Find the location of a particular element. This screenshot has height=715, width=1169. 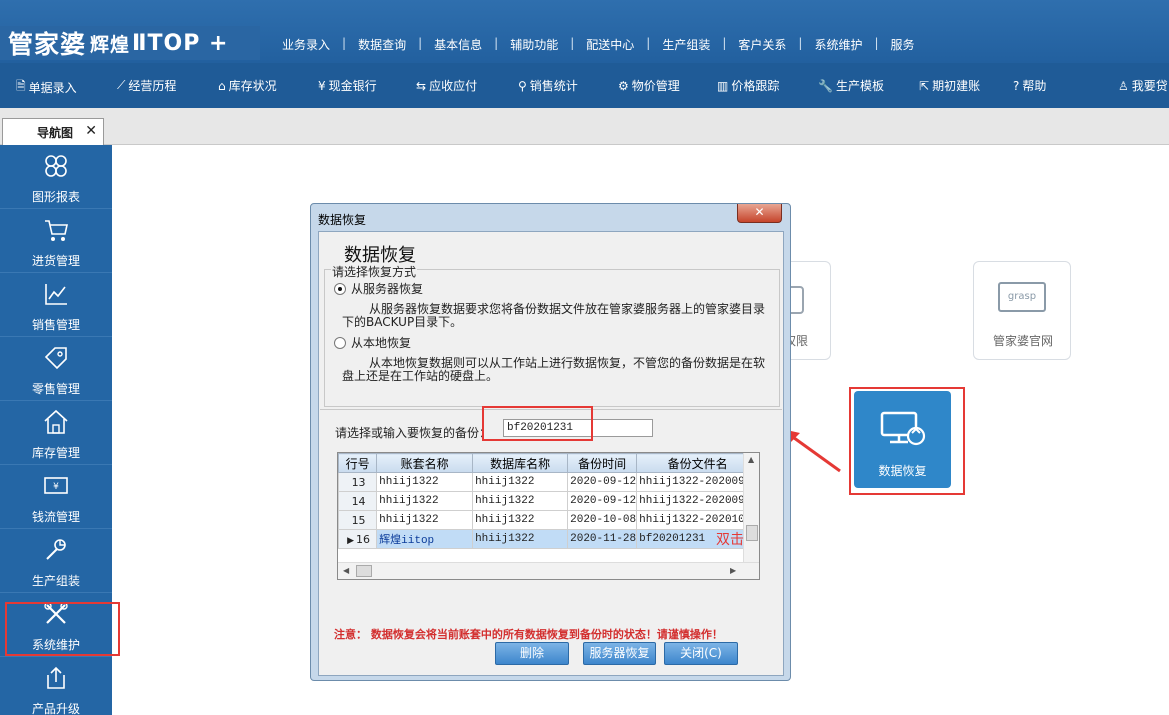

table-cell: 2020-10-08 is located at coordinates (602, 520).